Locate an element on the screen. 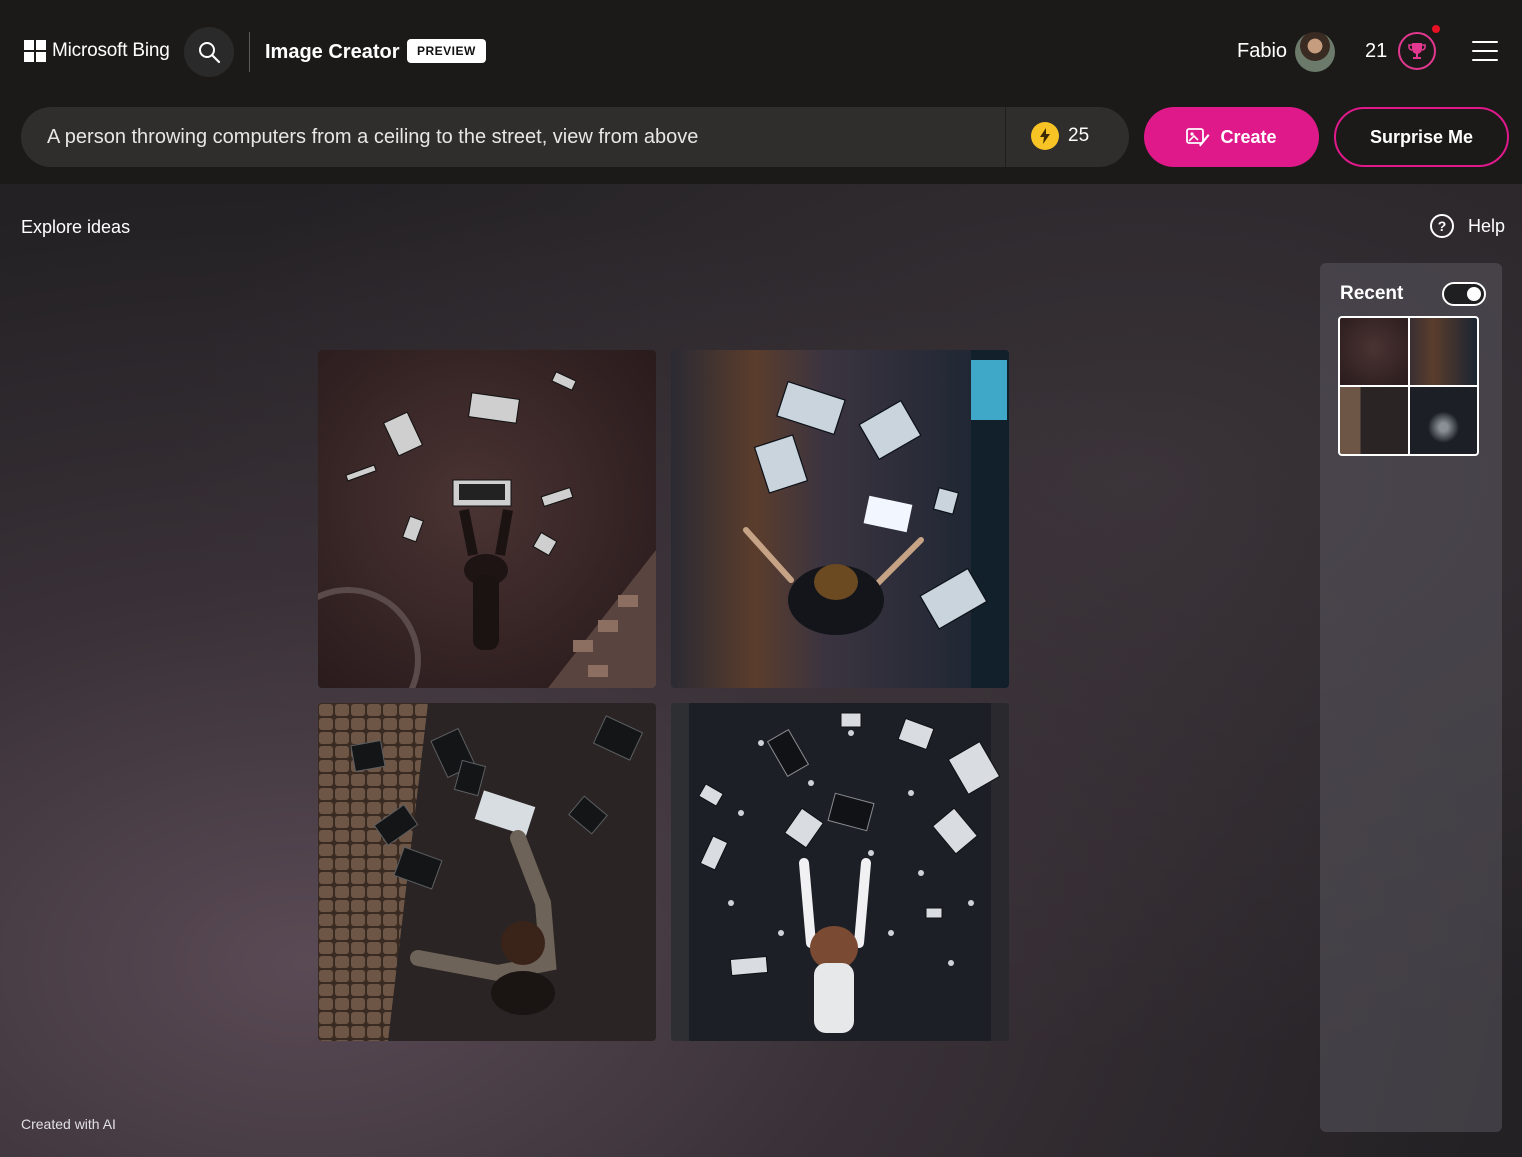  help-icon: ? is located at coordinates (1442, 226).